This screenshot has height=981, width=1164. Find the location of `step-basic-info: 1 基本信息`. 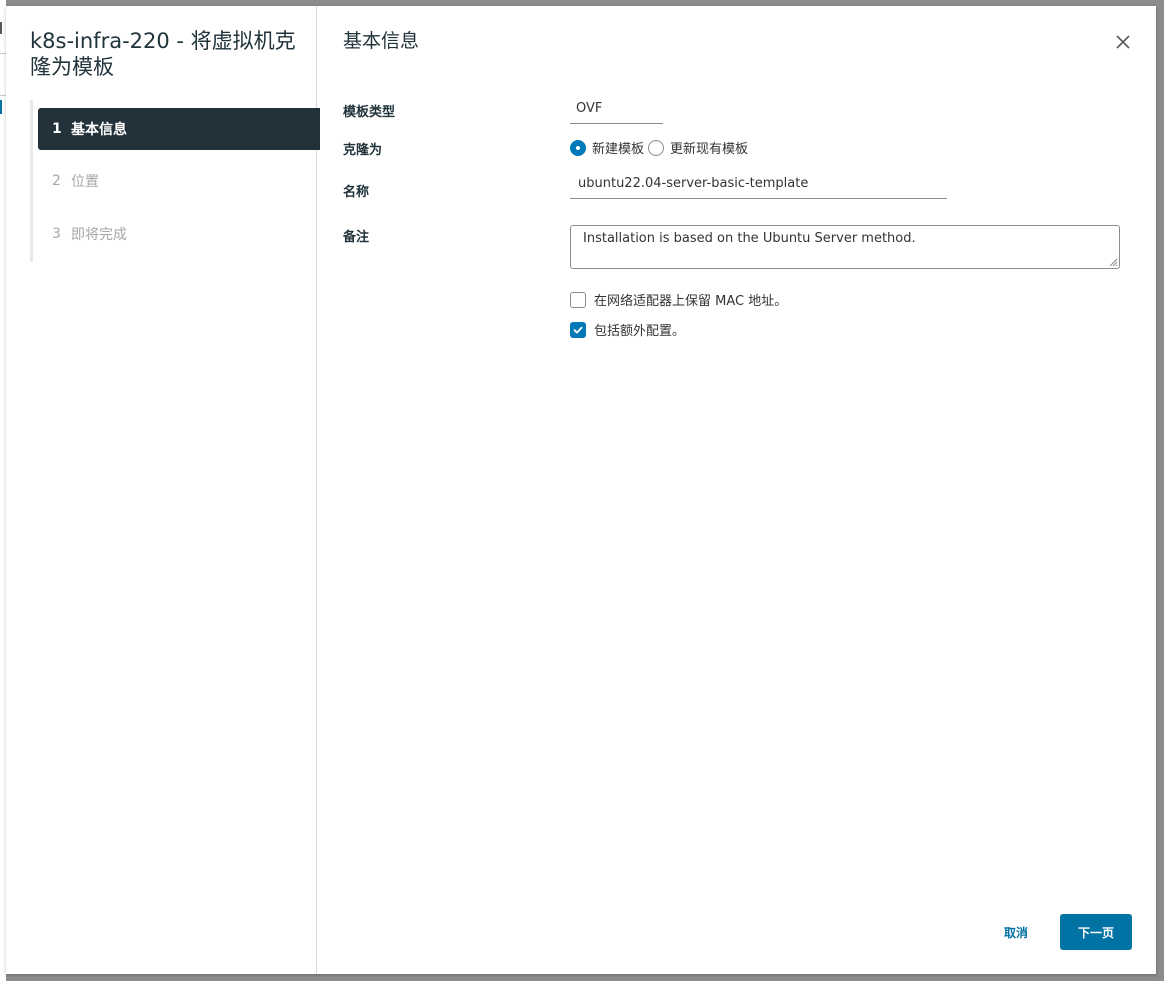

step-basic-info: 1 基本信息 is located at coordinates (179, 129).